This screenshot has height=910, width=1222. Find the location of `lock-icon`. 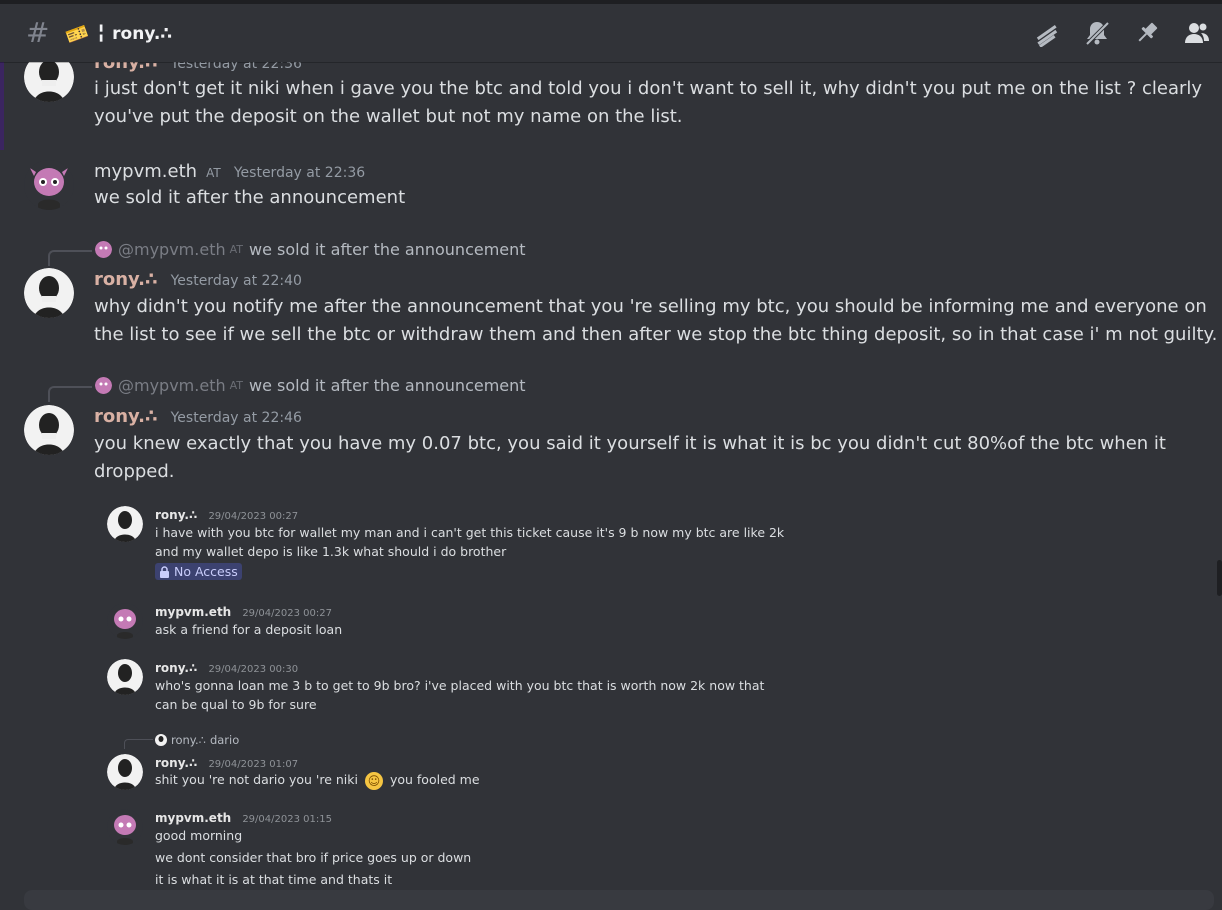

lock-icon is located at coordinates (164, 571).